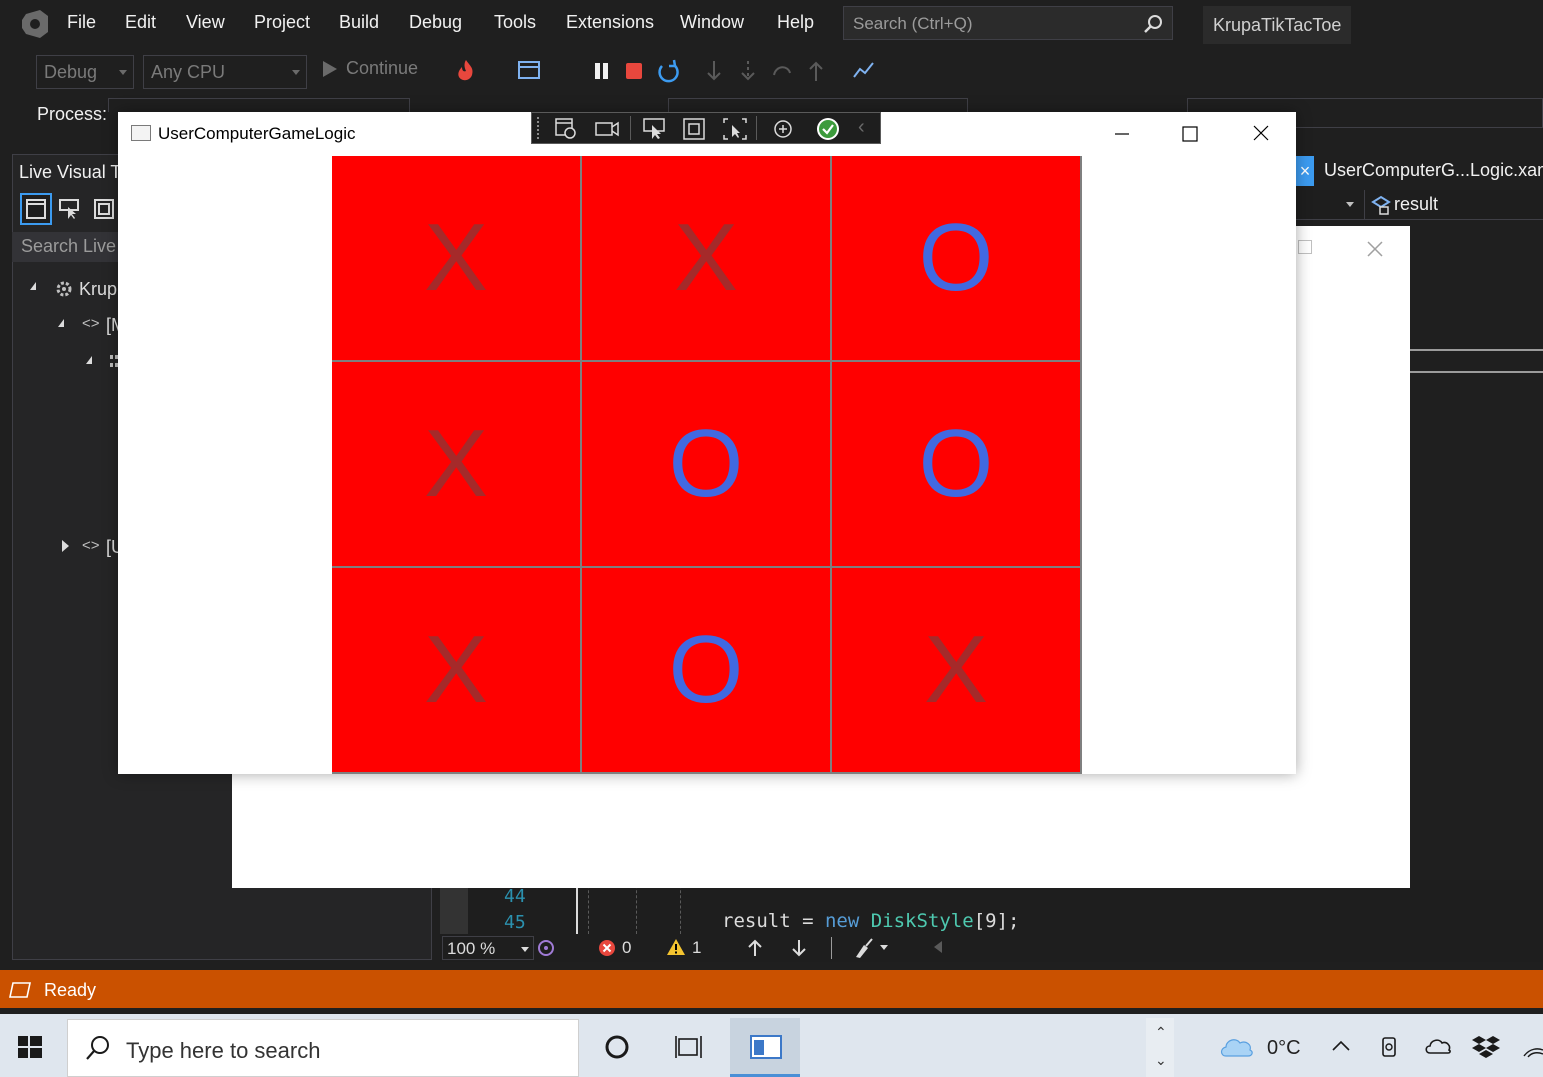 Image resolution: width=1543 pixels, height=1077 pixels. What do you see at coordinates (488, 948) in the screenshot?
I see `zoom-dropdown: 100 %` at bounding box center [488, 948].